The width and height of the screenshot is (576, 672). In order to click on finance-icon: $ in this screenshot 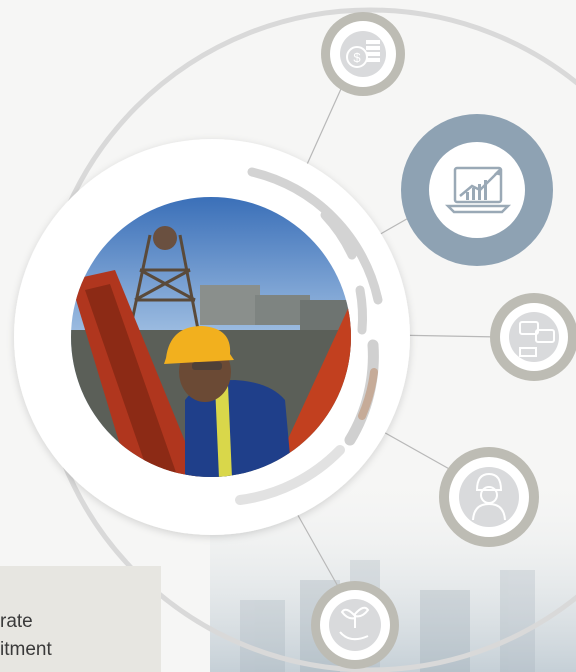, I will do `click(363, 54)`.